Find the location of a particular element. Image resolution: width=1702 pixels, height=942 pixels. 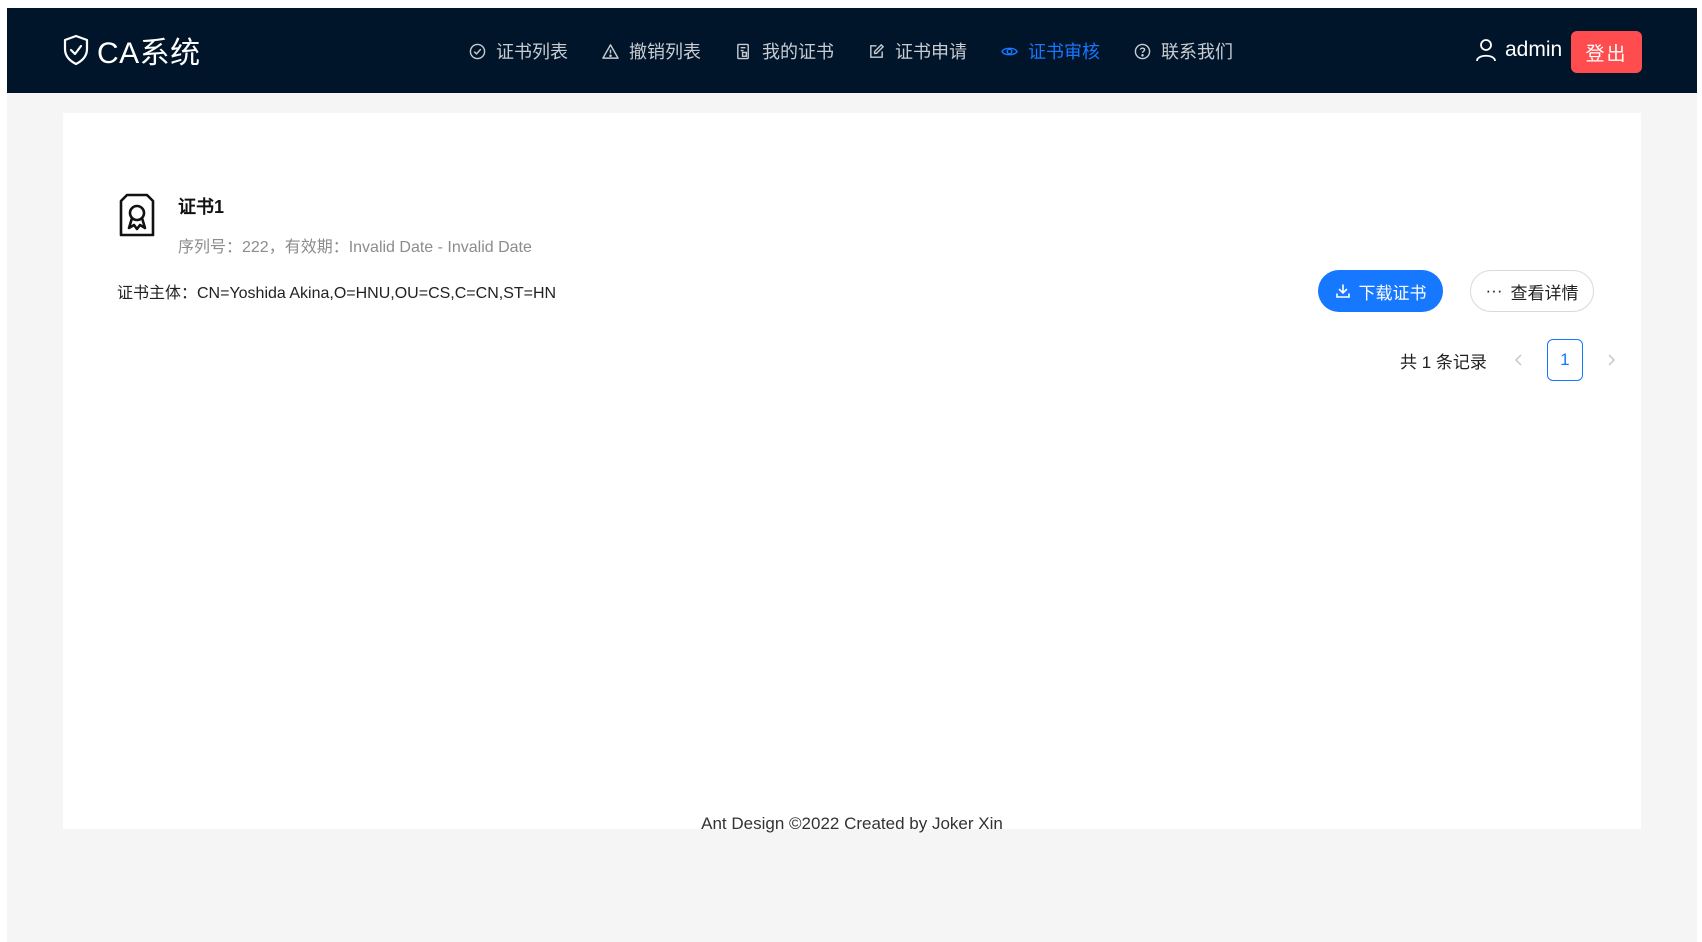

check-circle-icon is located at coordinates (477, 51).